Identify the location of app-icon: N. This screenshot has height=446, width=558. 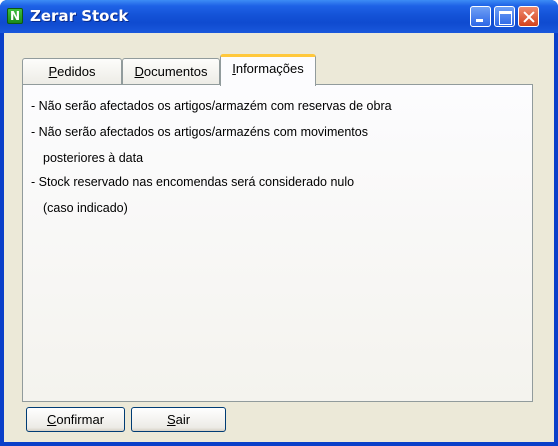
(15, 16).